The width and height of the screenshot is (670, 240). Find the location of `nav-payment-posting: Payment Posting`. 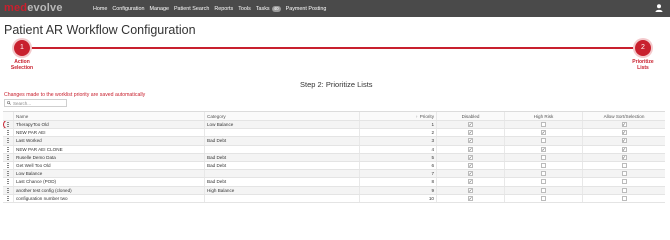

nav-payment-posting: Payment Posting is located at coordinates (306, 9).